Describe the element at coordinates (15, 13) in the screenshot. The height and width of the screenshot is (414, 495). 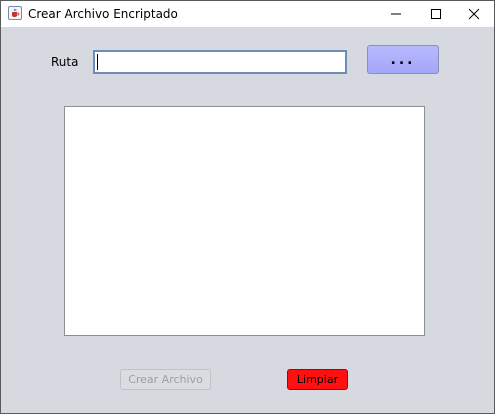
I see `java-cup-icon` at that location.